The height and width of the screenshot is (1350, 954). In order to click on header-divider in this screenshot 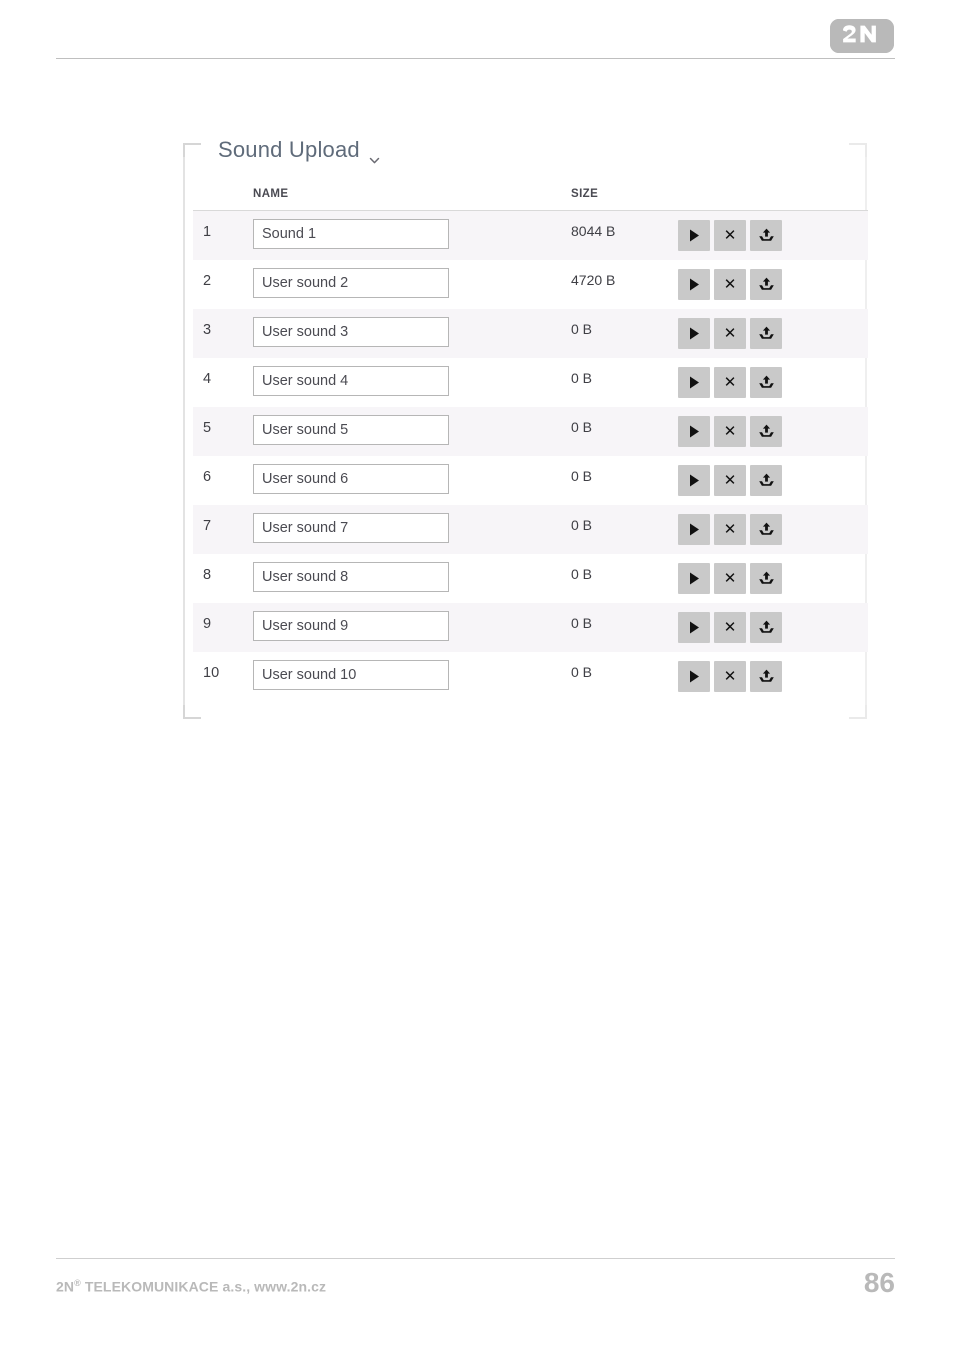, I will do `click(475, 58)`.